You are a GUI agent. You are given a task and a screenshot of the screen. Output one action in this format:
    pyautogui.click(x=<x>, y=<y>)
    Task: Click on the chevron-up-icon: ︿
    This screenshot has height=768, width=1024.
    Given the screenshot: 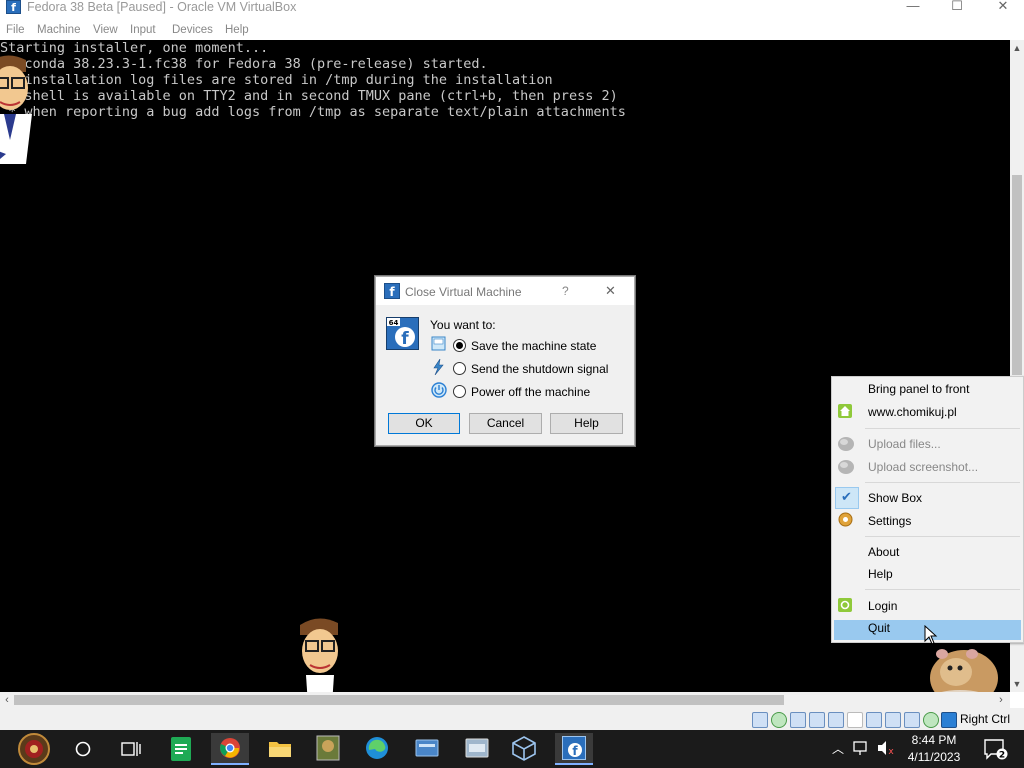 What is the action you would take?
    pyautogui.click(x=838, y=748)
    